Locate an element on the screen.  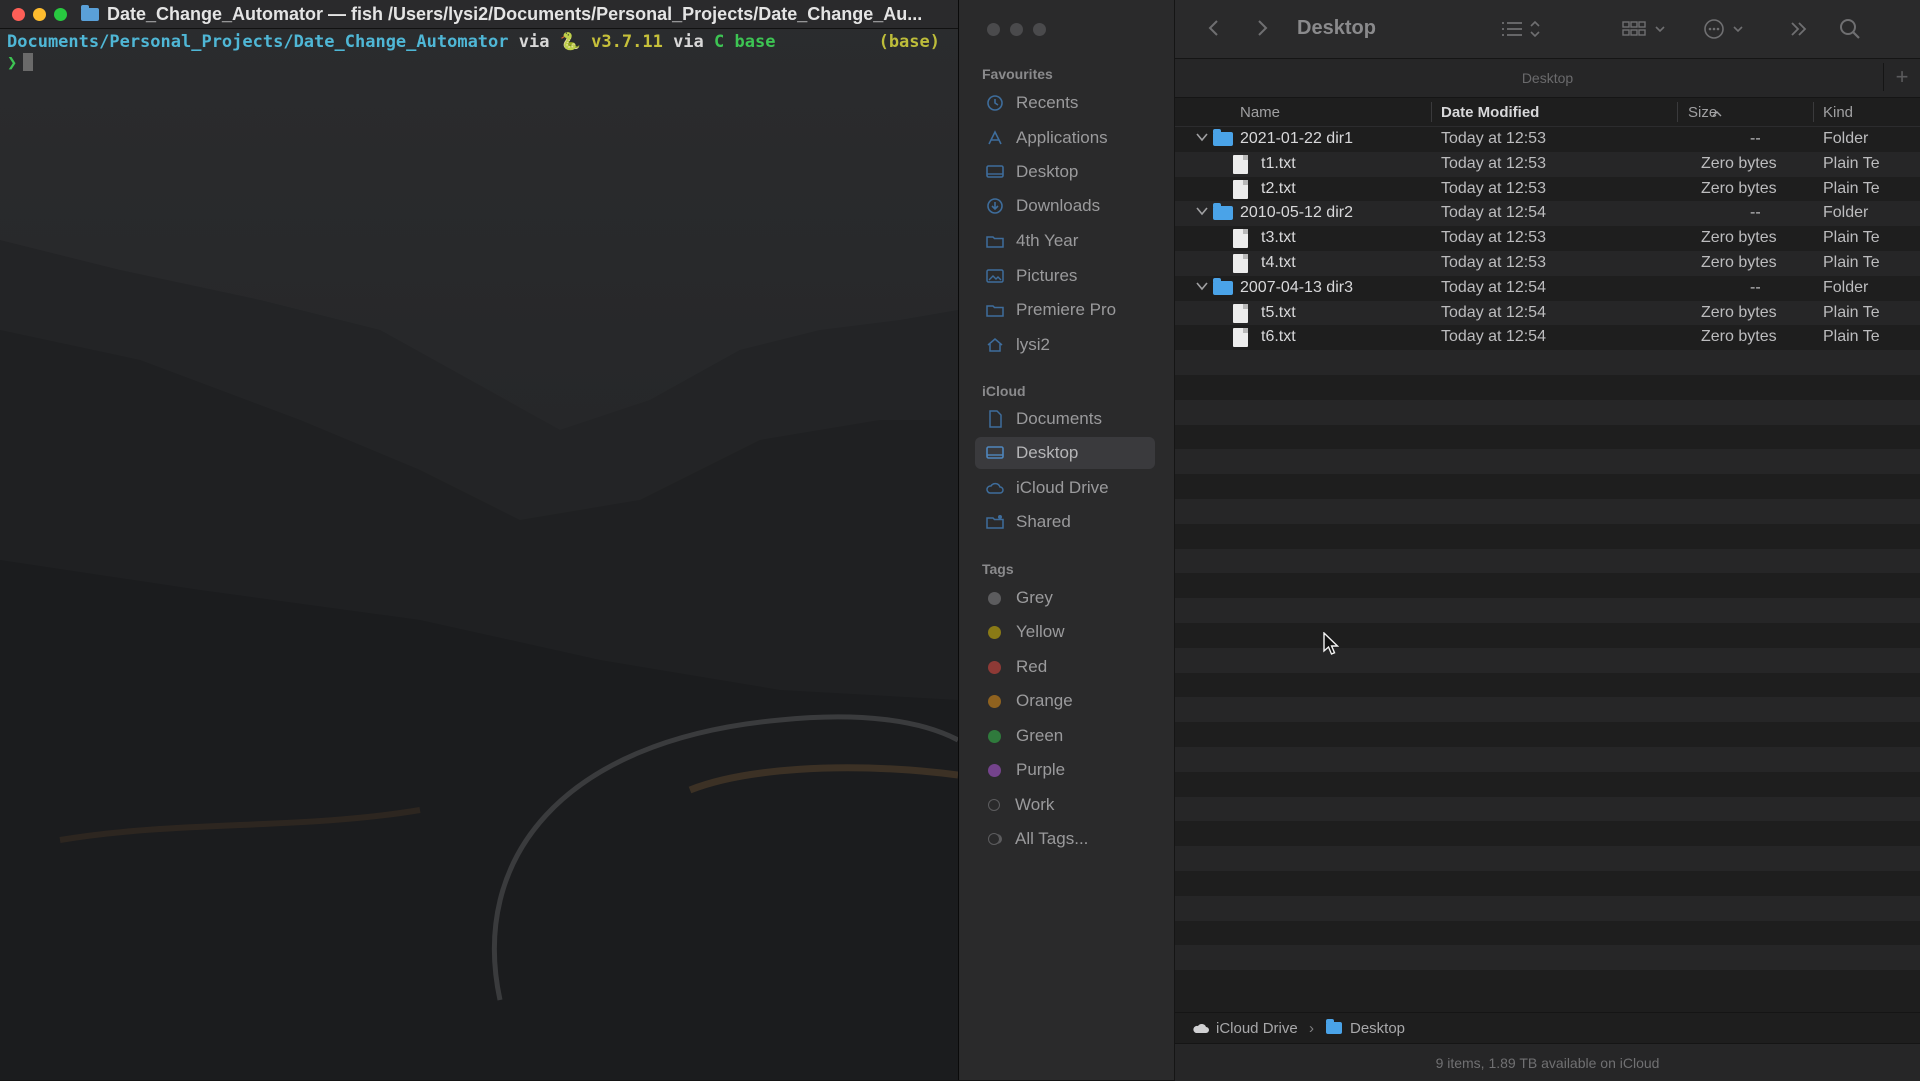
window-controls is located at coordinates (39, 14).